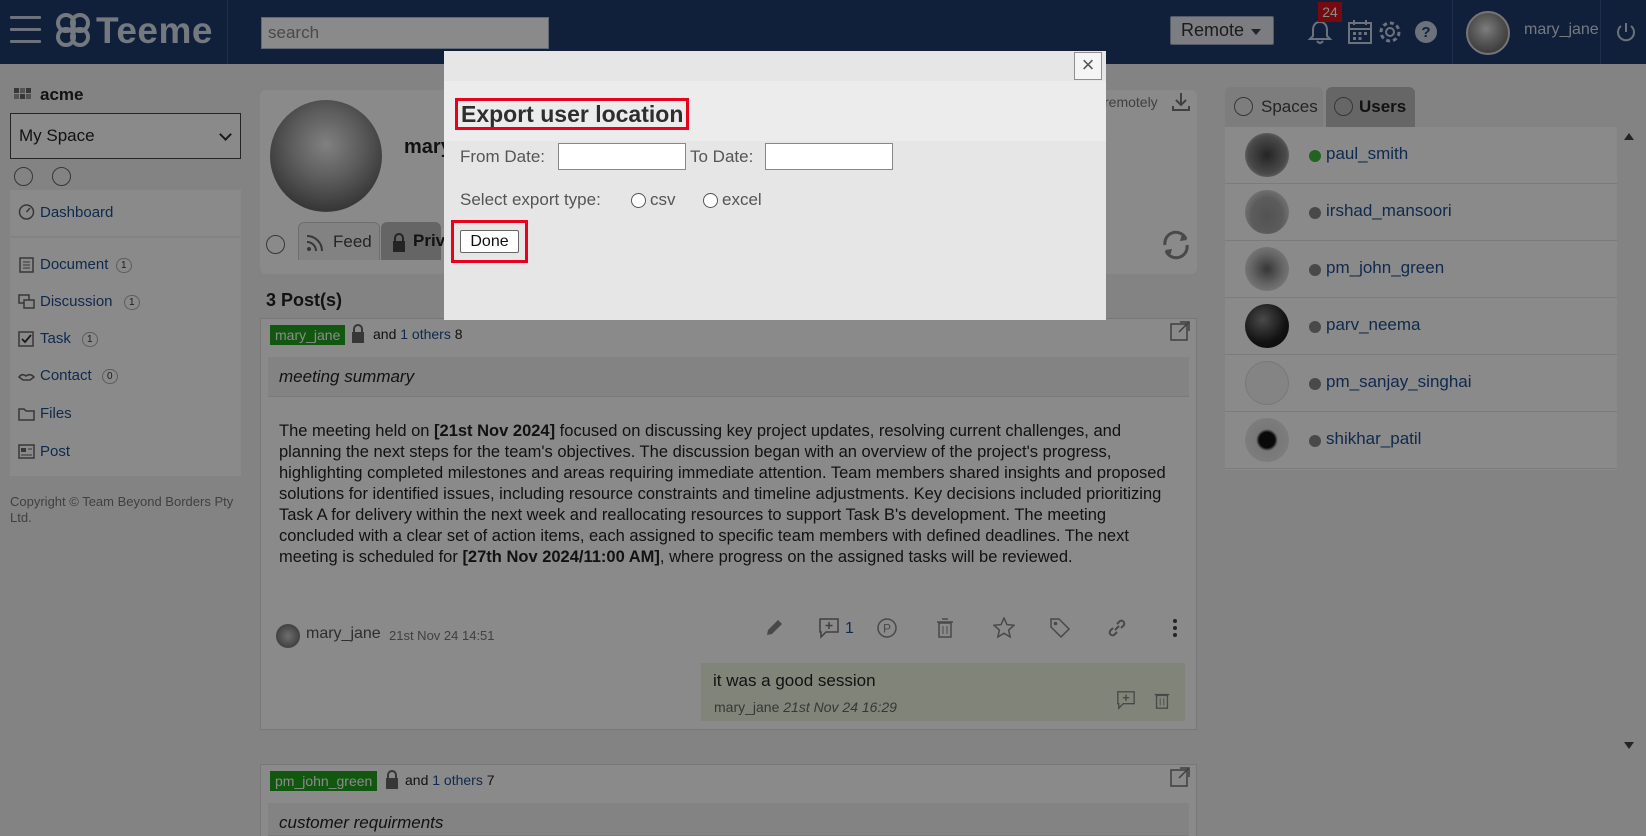  What do you see at coordinates (572, 114) in the screenshot?
I see `dialog-title: Export user location` at bounding box center [572, 114].